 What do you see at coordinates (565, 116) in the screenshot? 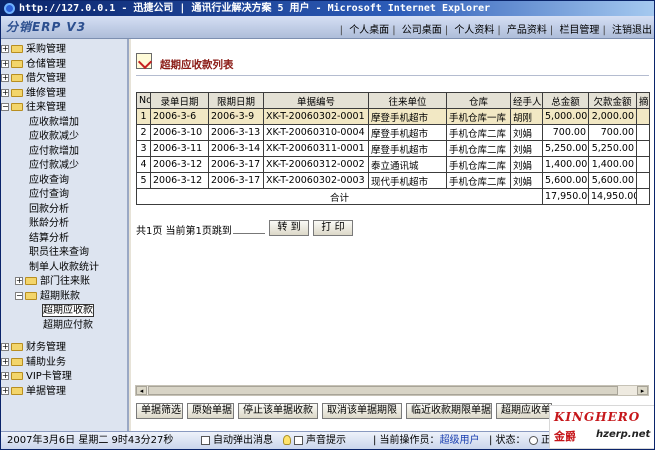
I see `table-cell: 5,000.00` at bounding box center [565, 116].